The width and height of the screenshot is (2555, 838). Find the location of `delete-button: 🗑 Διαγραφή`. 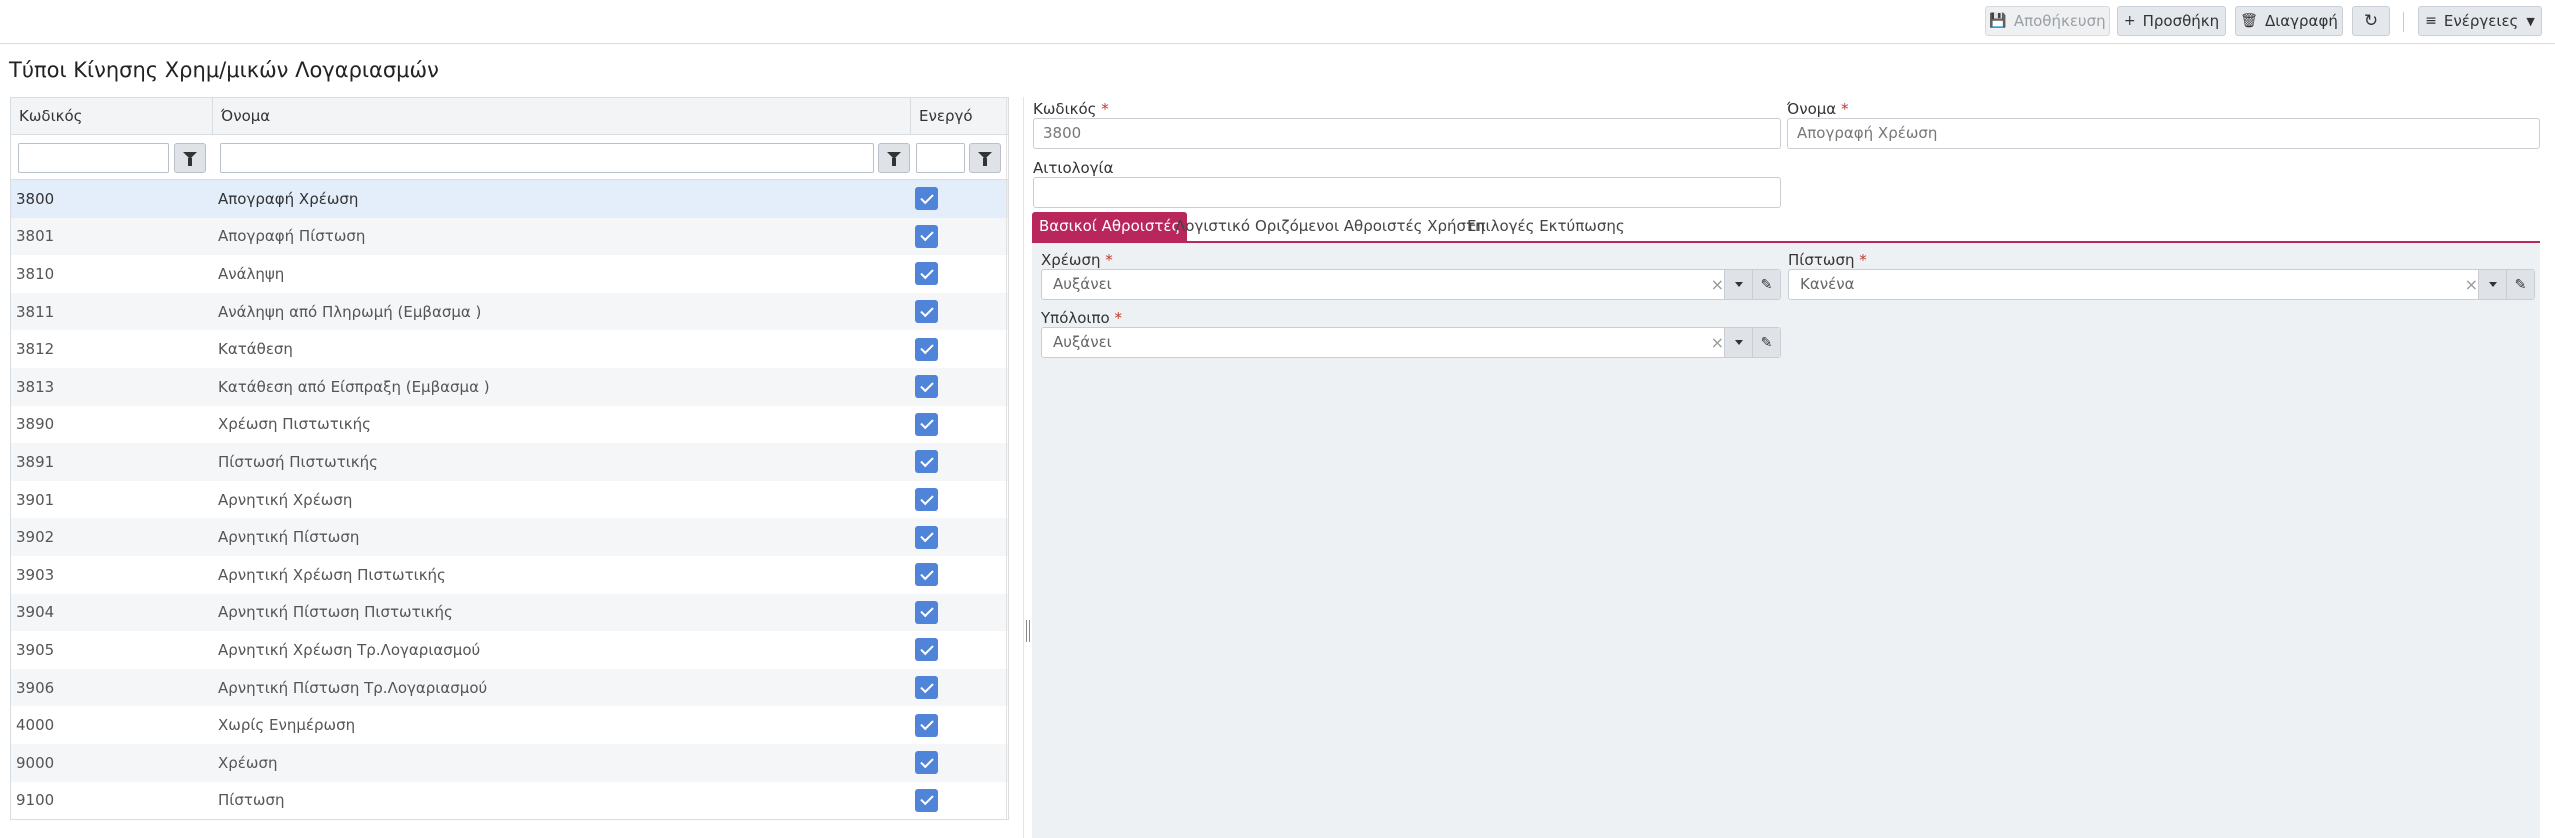

delete-button: 🗑 Διαγραφή is located at coordinates (2289, 21).